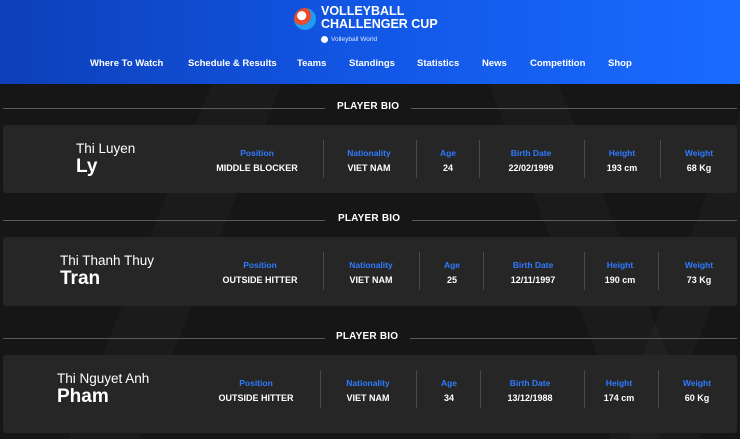 The image size is (740, 439). Describe the element at coordinates (622, 160) in the screenshot. I see `stat-height: Height 193 cm` at that location.